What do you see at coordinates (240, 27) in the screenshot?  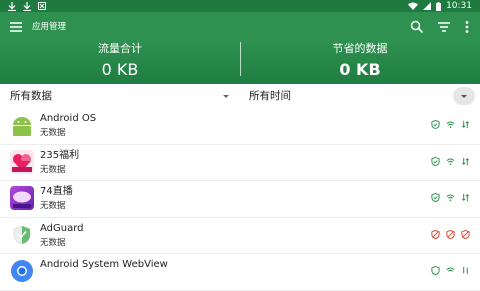 I see `toolbar: 应用管理` at bounding box center [240, 27].